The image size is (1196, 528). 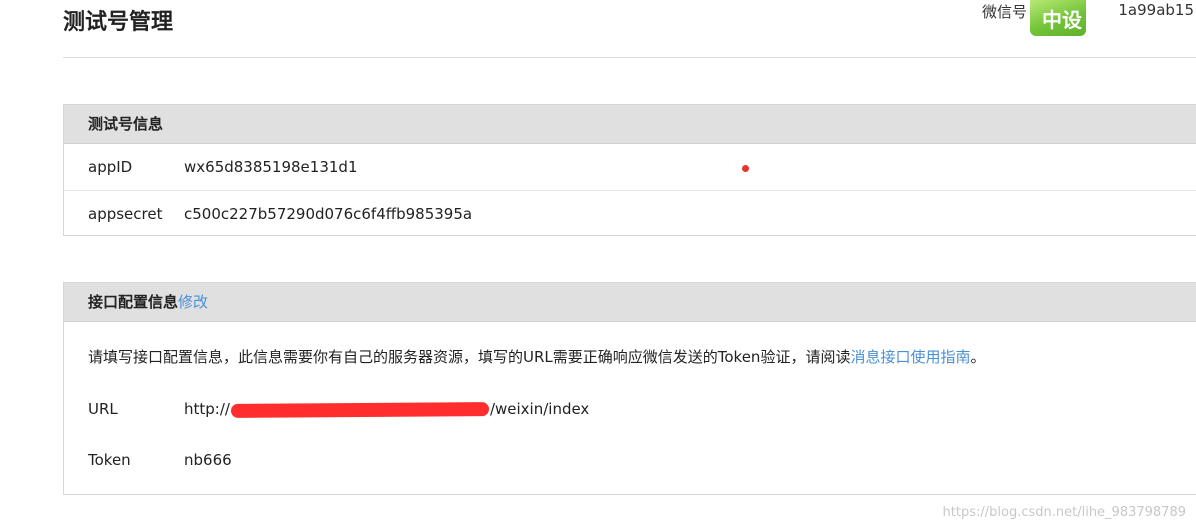 I want to click on interface-config-heading: 接口配置信息修改, so click(x=630, y=302).